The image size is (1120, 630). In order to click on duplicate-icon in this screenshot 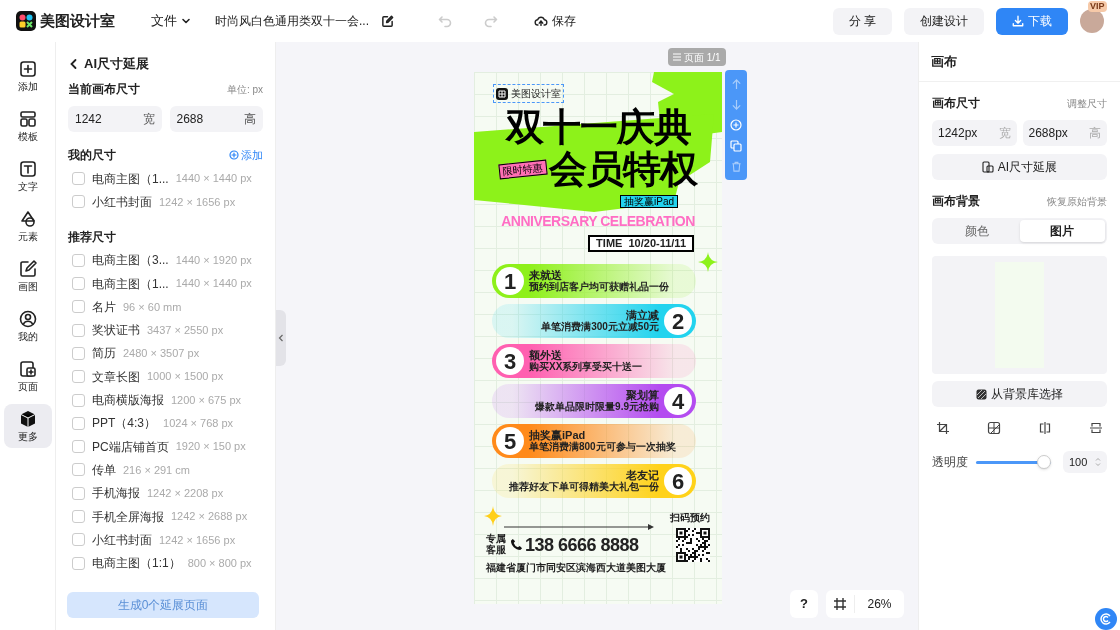, I will do `click(736, 145)`.